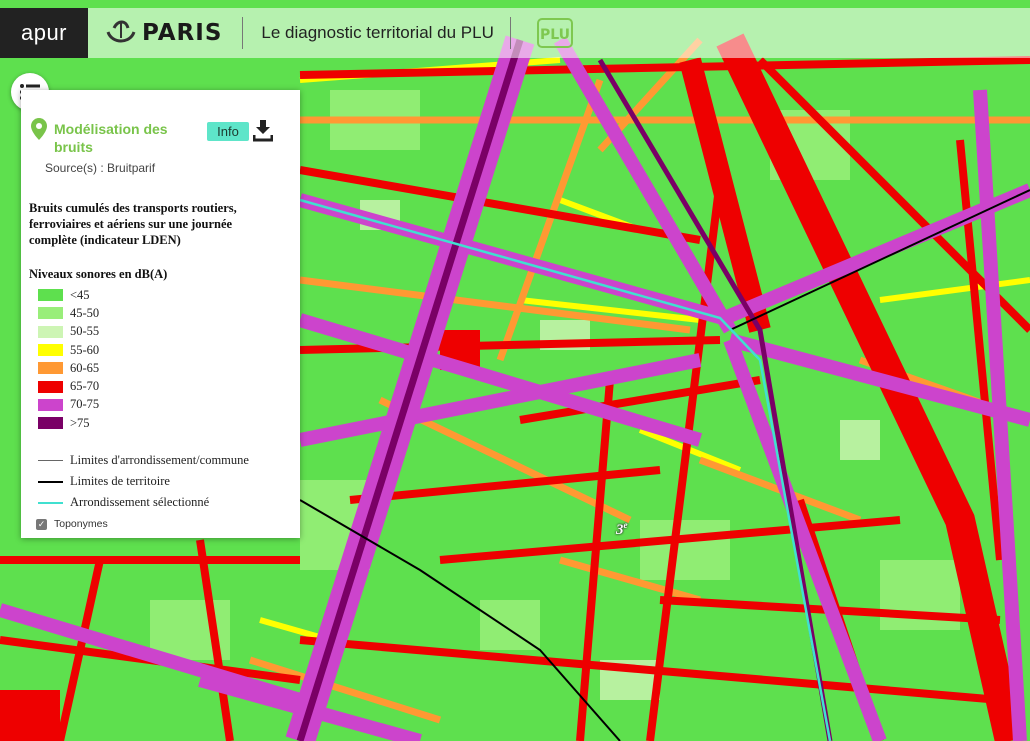 The image size is (1030, 741). Describe the element at coordinates (625, 525) in the screenshot. I see `arrondissement-suffix: e` at that location.